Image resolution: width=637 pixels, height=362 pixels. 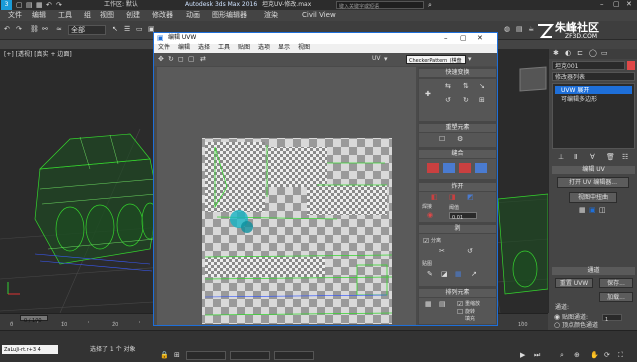 What do you see at coordinates (593, 90) in the screenshot?
I see `stack-item-unwrap: UVW 展开` at bounding box center [593, 90].